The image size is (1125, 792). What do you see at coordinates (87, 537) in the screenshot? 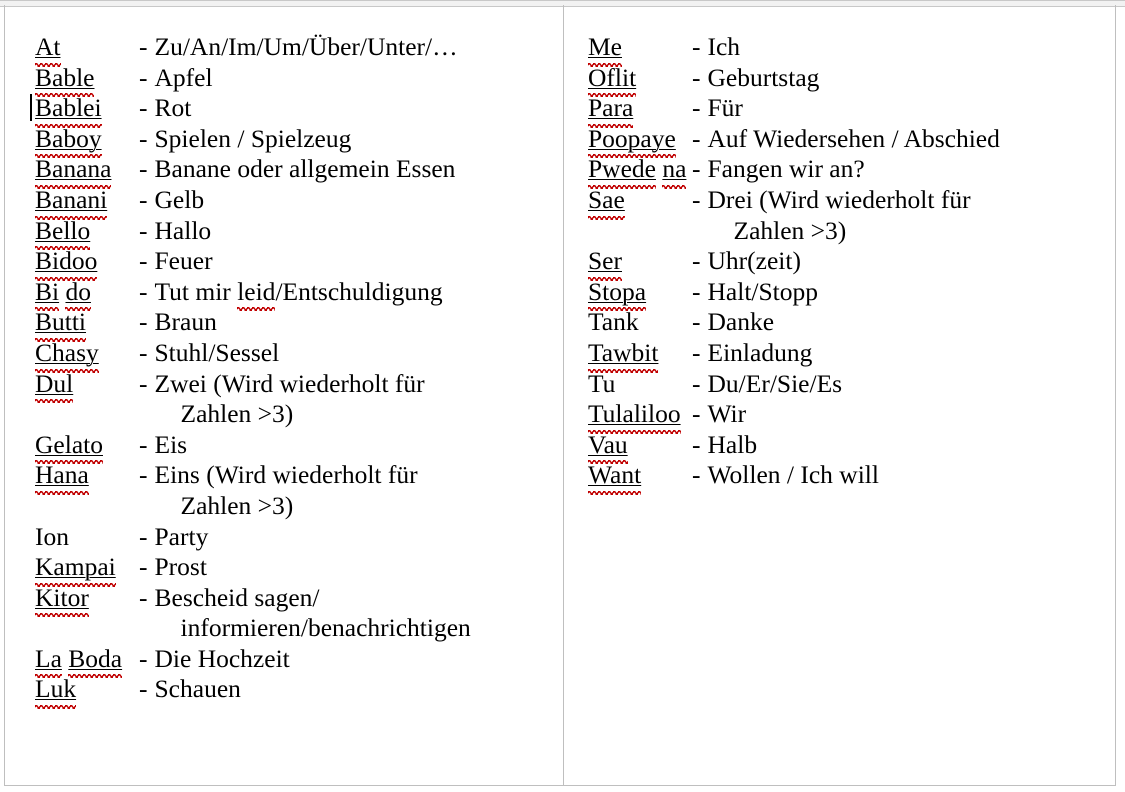
I see `vocabulary-term: Ion` at bounding box center [87, 537].